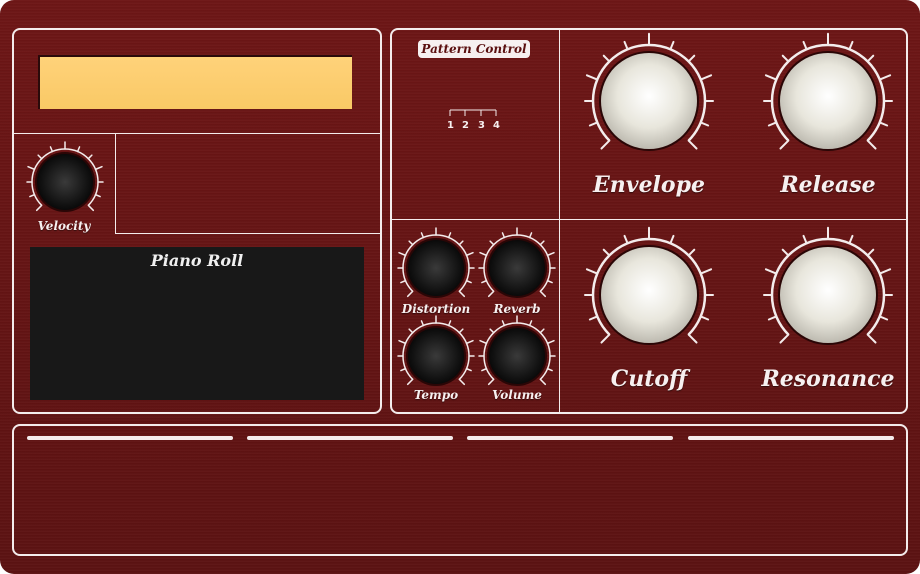  What do you see at coordinates (195, 82) in the screenshot?
I see `lcd-display` at bounding box center [195, 82].